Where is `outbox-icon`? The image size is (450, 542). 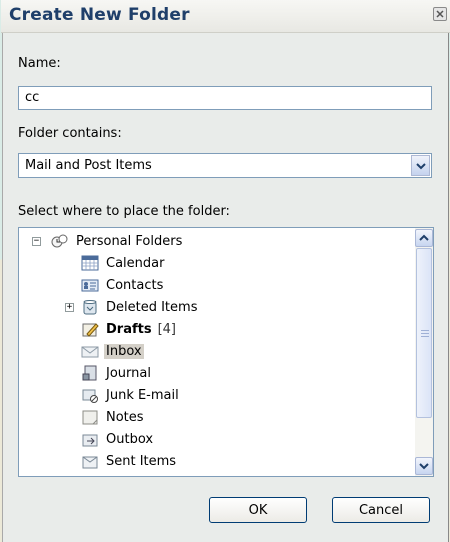 outbox-icon is located at coordinates (90, 439).